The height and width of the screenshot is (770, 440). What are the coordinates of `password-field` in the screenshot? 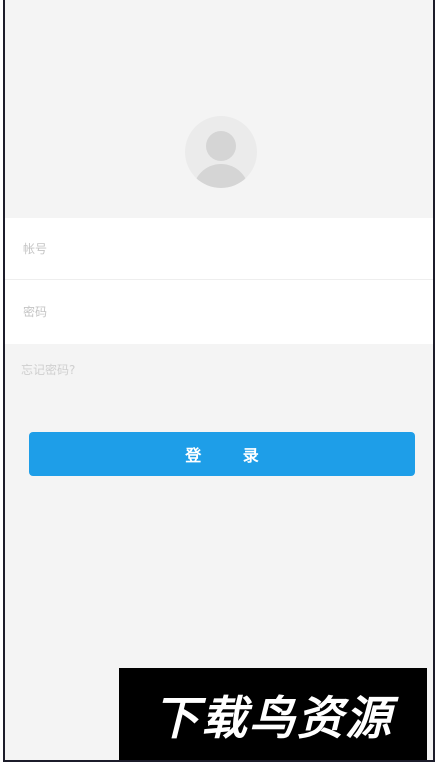 It's located at (219, 312).